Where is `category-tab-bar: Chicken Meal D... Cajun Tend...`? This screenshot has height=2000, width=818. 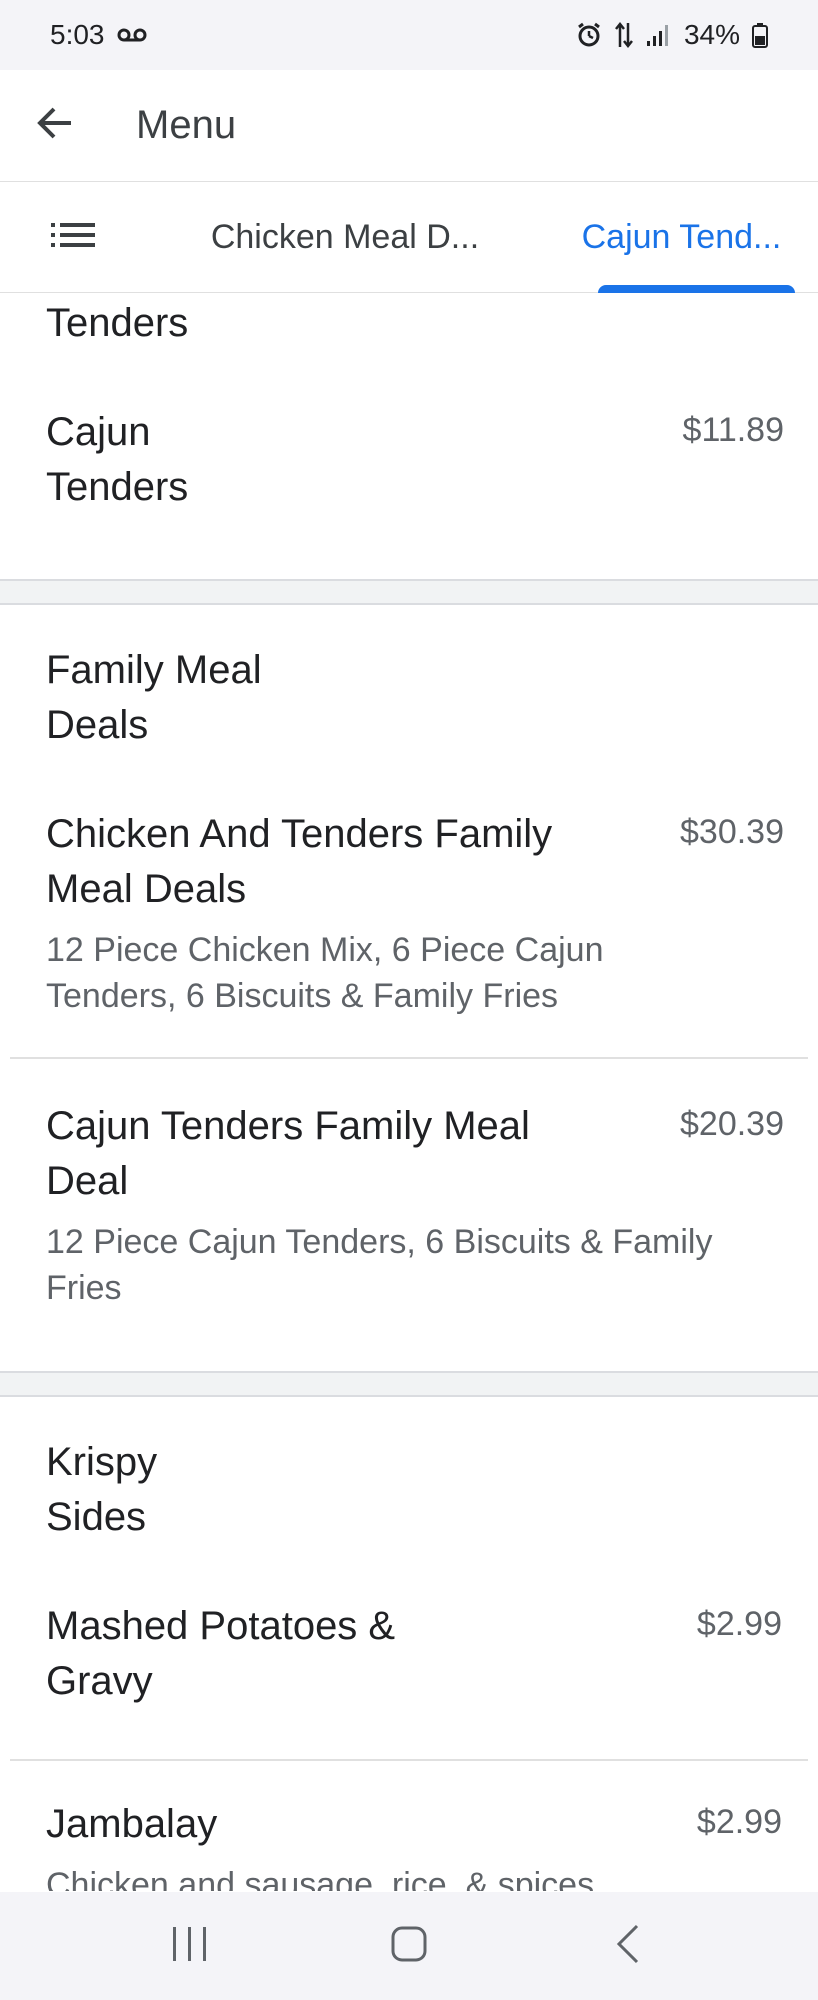 category-tab-bar: Chicken Meal D... Cajun Tend... is located at coordinates (409, 238).